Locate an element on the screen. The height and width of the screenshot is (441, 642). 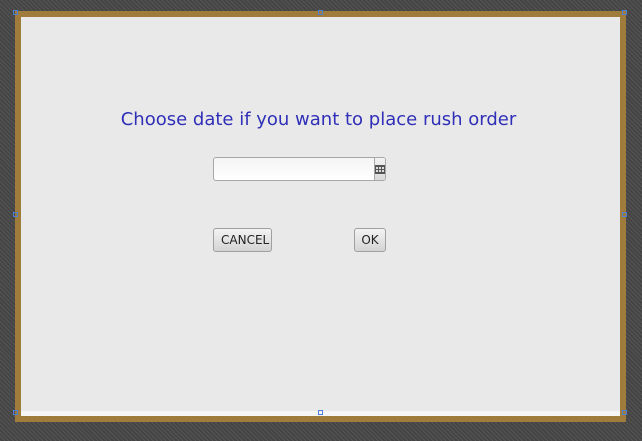
cancel-button: CANCEL is located at coordinates (242, 240).